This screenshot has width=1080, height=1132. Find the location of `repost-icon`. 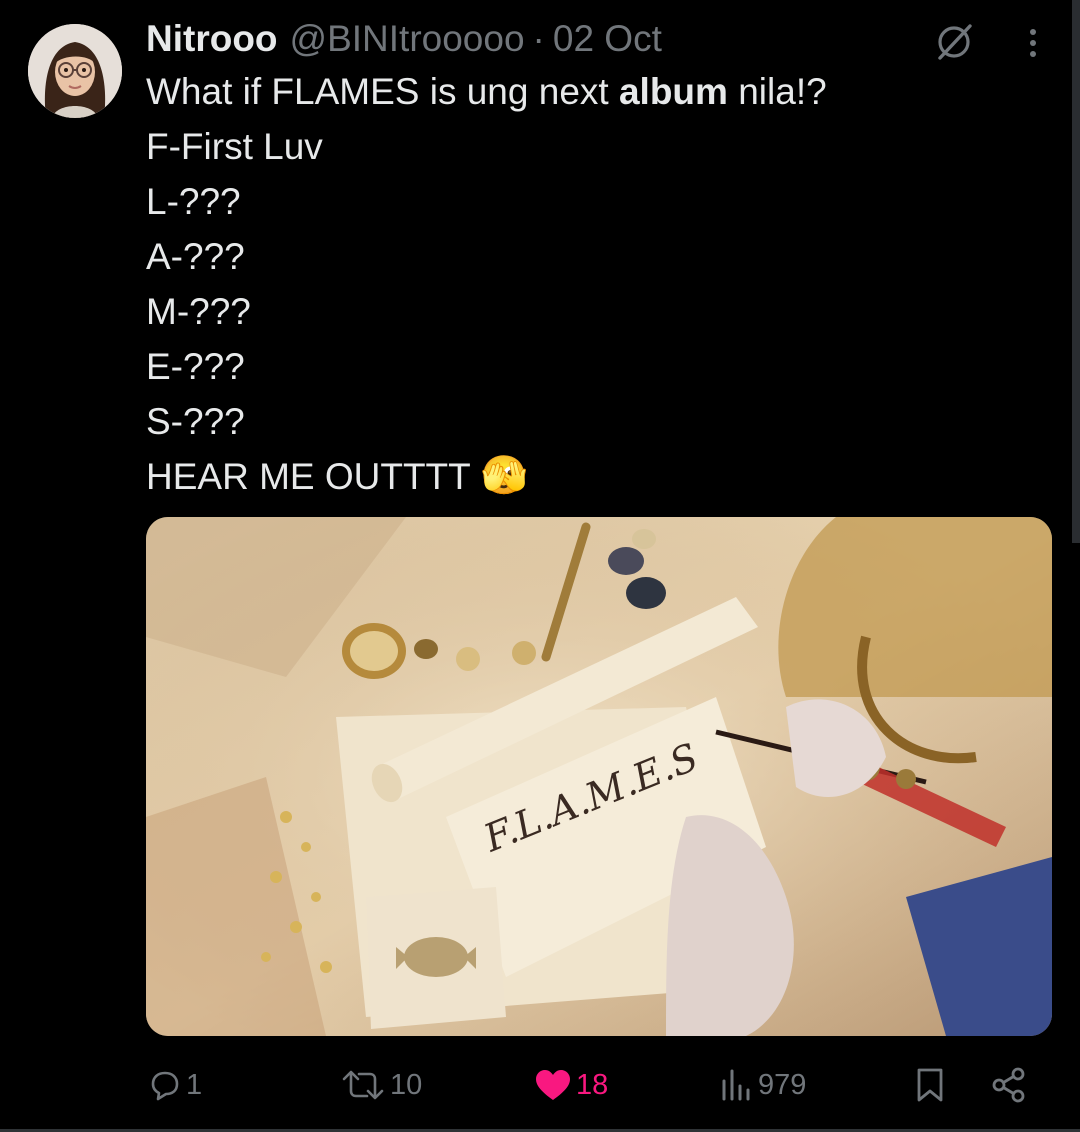

repost-icon is located at coordinates (363, 1085).